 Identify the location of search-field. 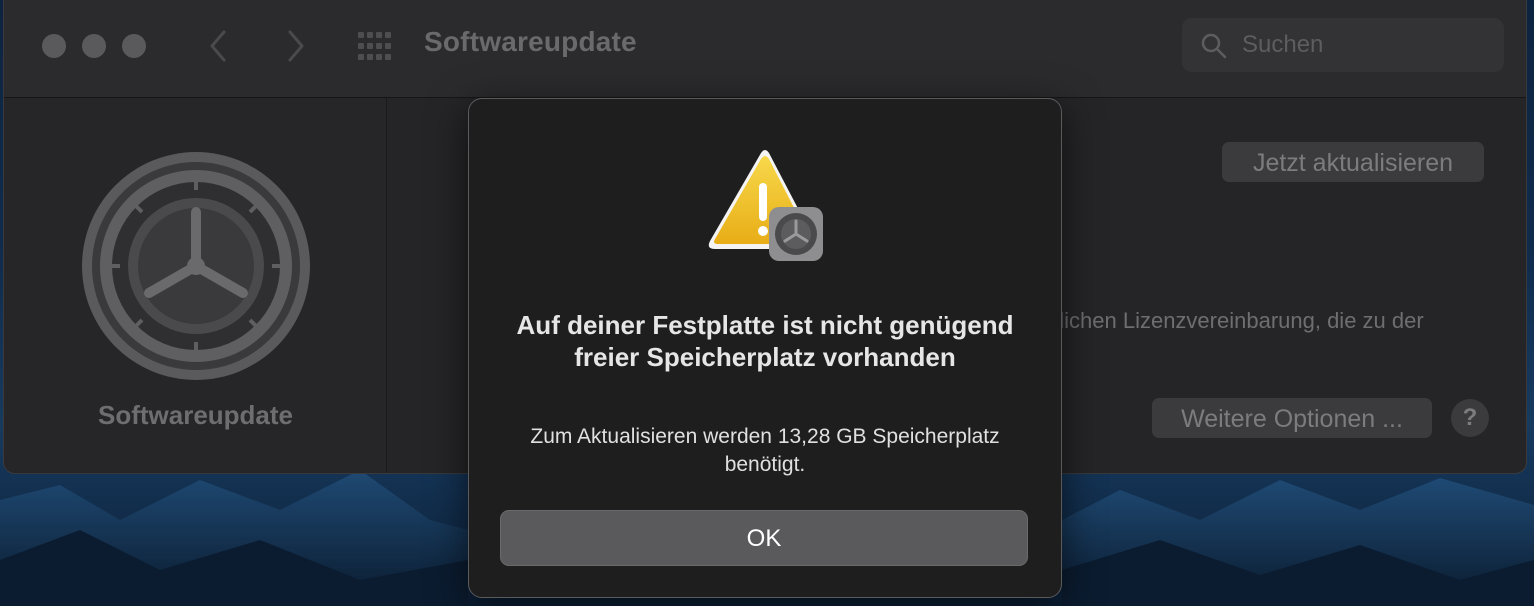
(1343, 45).